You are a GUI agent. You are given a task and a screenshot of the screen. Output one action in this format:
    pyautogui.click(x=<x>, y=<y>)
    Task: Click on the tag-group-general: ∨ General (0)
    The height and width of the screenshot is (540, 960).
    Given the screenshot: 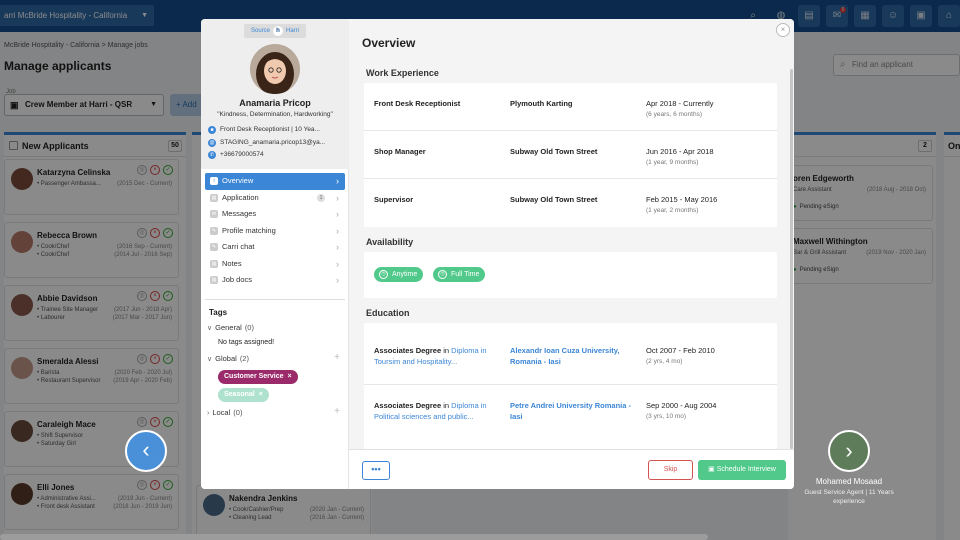 What is the action you would take?
    pyautogui.click(x=230, y=327)
    